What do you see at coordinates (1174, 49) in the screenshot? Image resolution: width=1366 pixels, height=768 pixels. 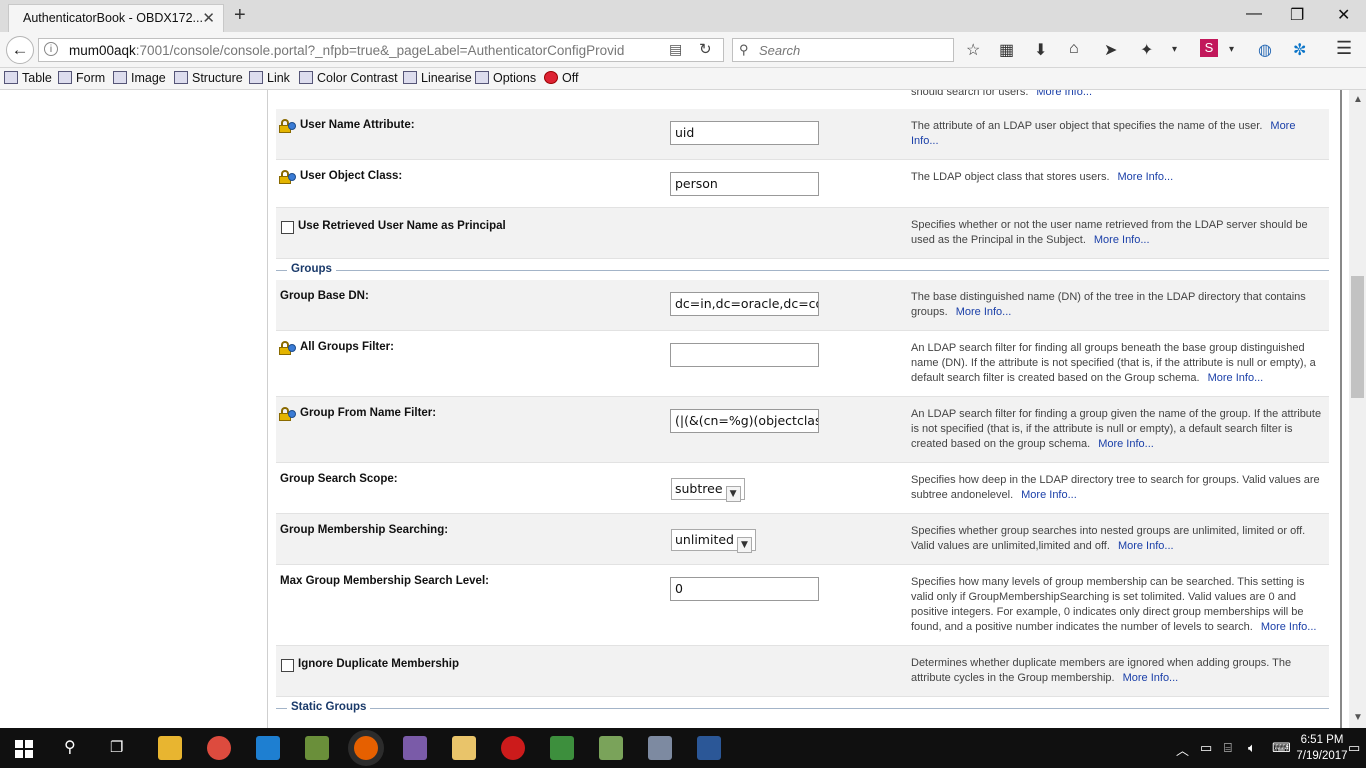 I see `extension-dropdown-icon: ▾` at bounding box center [1174, 49].